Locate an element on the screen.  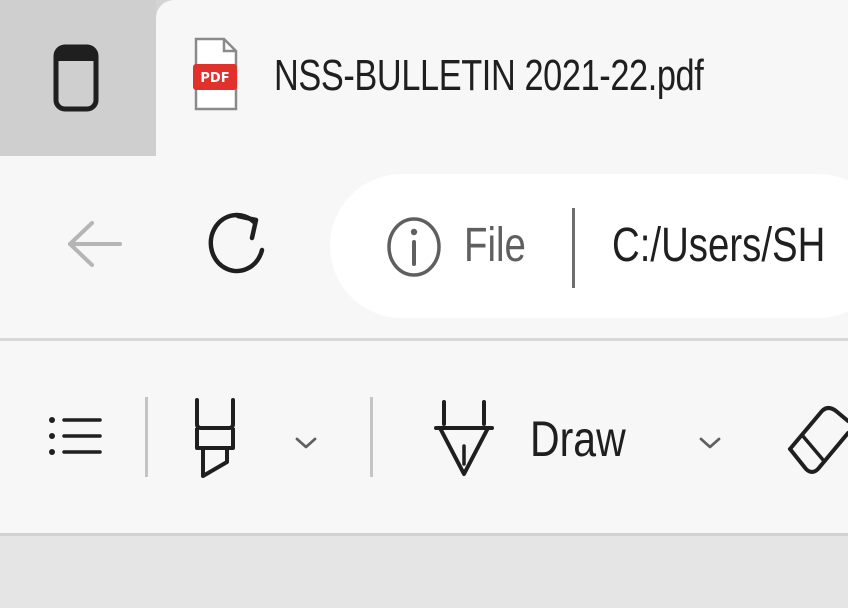
highlight-button is located at coordinates (215, 438).